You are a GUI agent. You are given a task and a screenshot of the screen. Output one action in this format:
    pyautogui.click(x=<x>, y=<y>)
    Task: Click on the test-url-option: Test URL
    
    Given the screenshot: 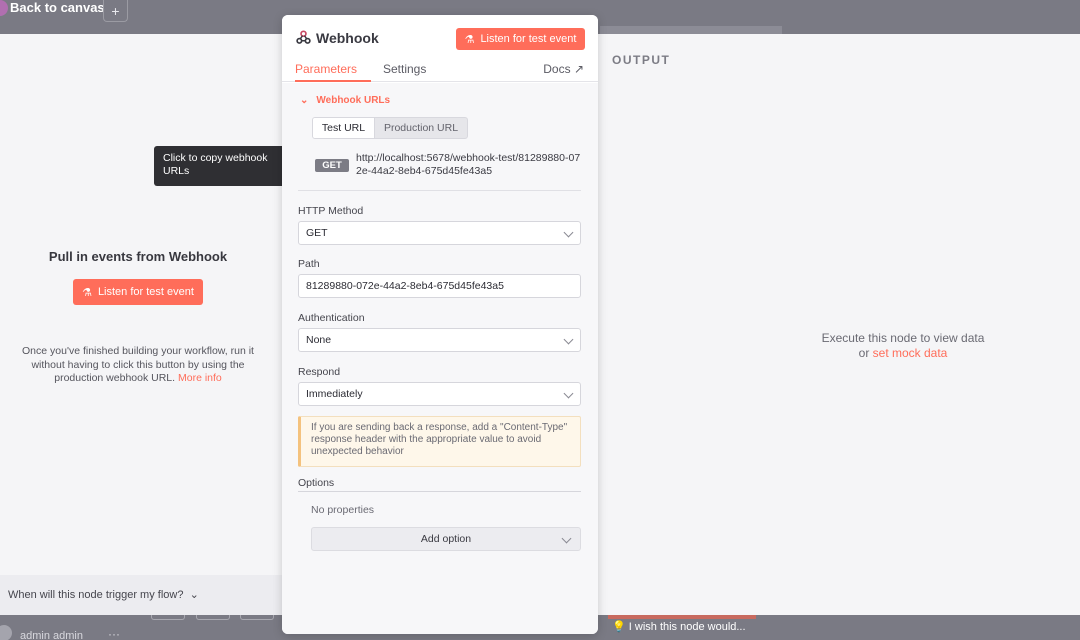 What is the action you would take?
    pyautogui.click(x=344, y=128)
    